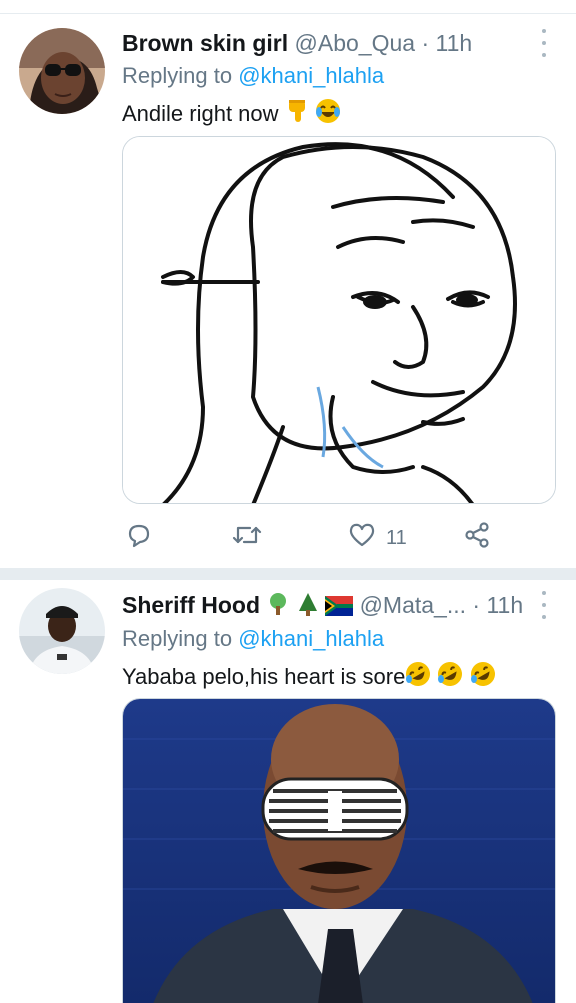 The height and width of the screenshot is (1003, 576). I want to click on display-name: Sheriff Hood, so click(191, 605).